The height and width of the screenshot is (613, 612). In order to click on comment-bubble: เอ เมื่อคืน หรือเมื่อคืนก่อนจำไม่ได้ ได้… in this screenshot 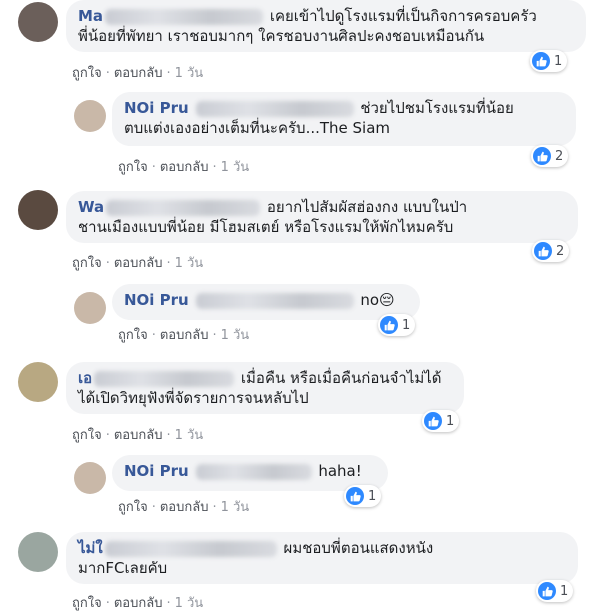, I will do `click(265, 388)`.